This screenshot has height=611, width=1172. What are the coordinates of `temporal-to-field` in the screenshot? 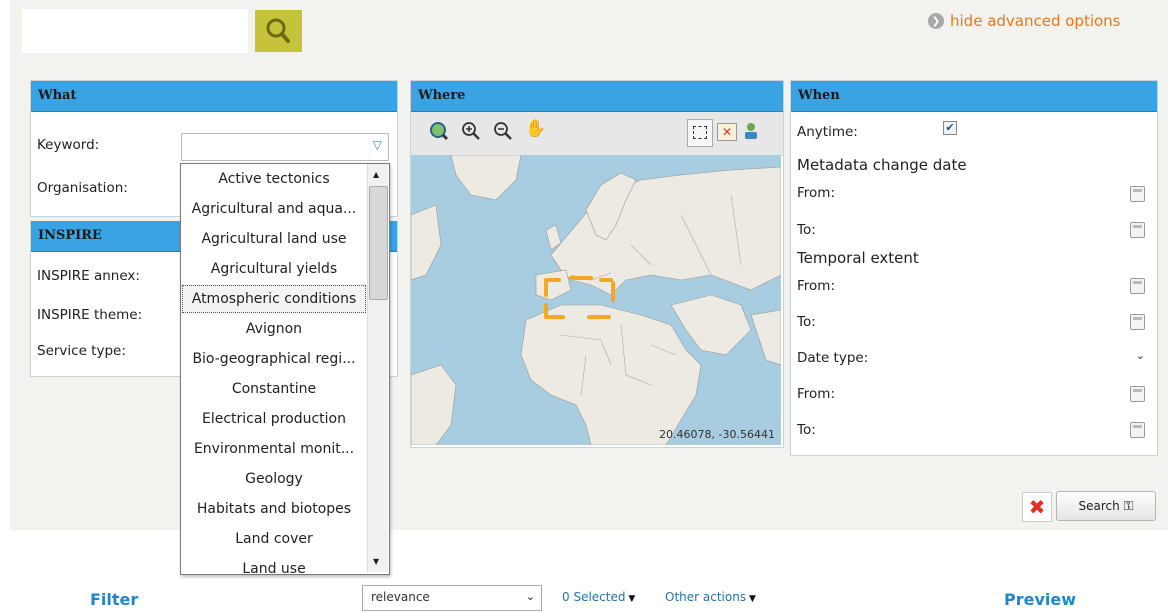 It's located at (1045, 321).